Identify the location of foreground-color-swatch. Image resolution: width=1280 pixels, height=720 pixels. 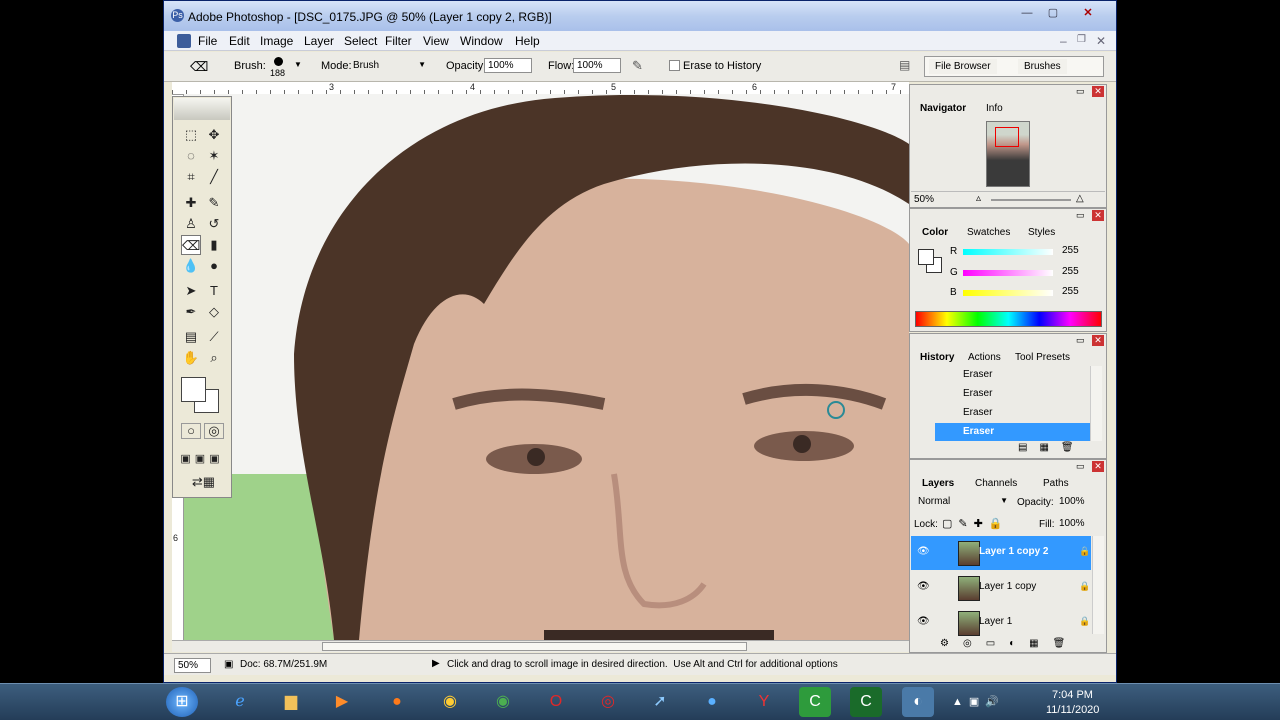
(193, 389).